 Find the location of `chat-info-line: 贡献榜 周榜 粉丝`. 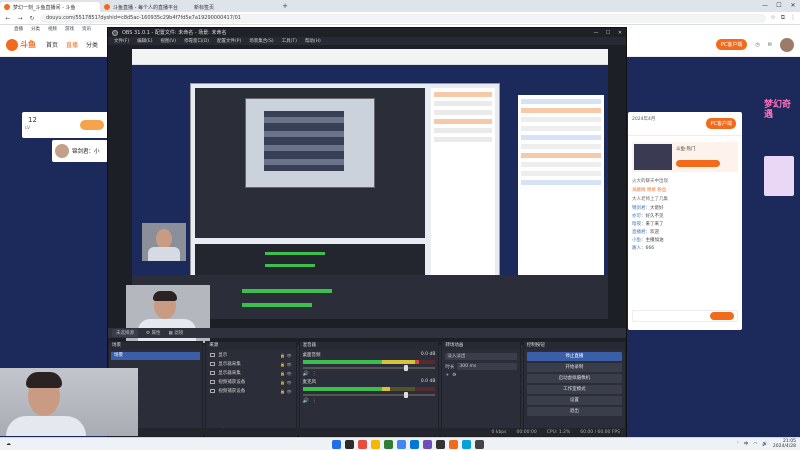

chat-info-line: 贡献榜 周榜 粉丝 is located at coordinates (685, 190).